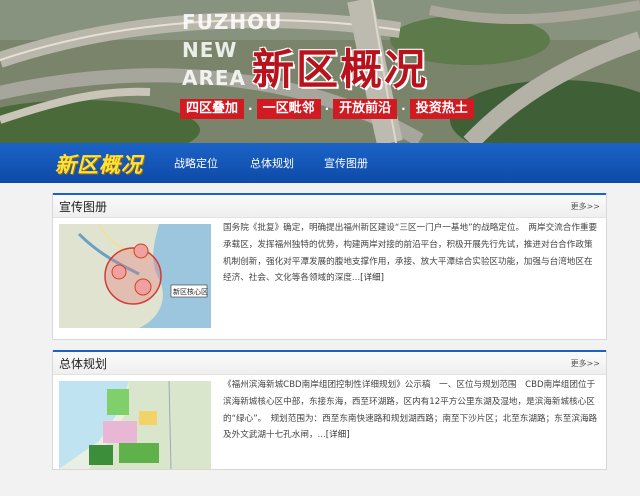 This screenshot has height=496, width=640. Describe the element at coordinates (272, 163) in the screenshot. I see `nav-item-planning: 总体规划` at that location.